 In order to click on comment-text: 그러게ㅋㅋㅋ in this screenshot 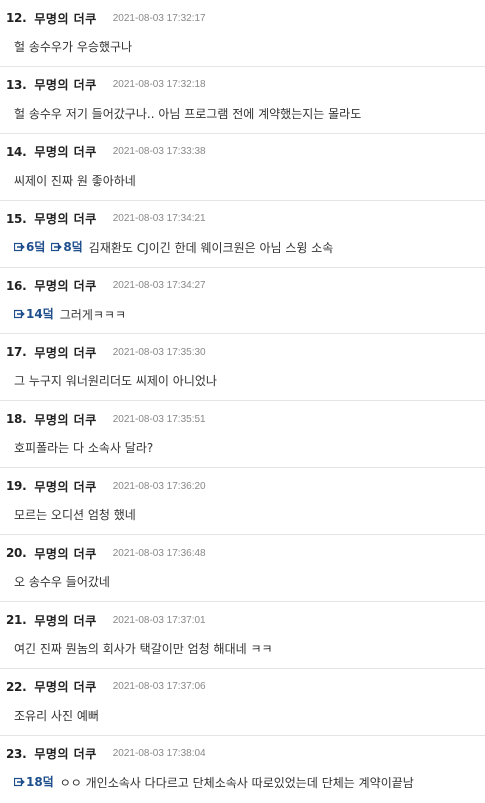, I will do `click(92, 314)`.